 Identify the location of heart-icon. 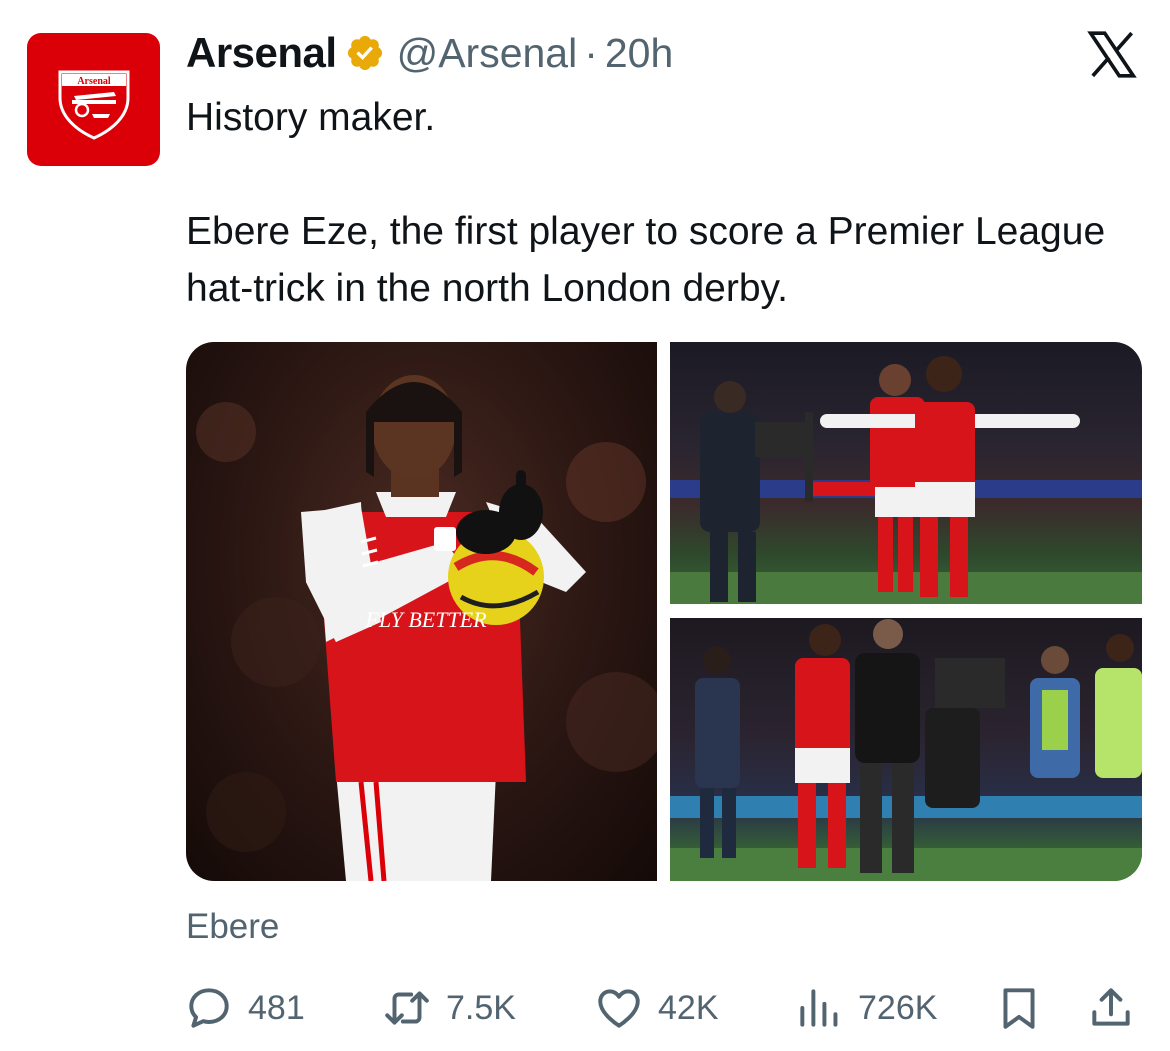
(619, 1008).